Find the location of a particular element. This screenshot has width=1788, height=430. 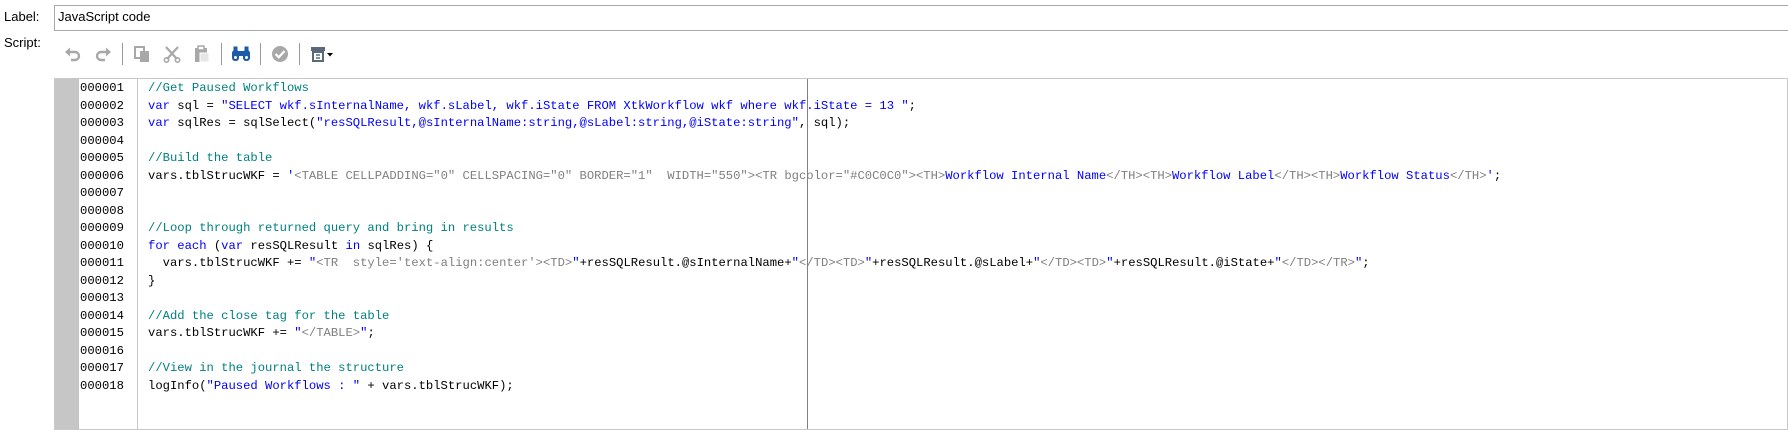

insert-dropdown-icon is located at coordinates (322, 54).